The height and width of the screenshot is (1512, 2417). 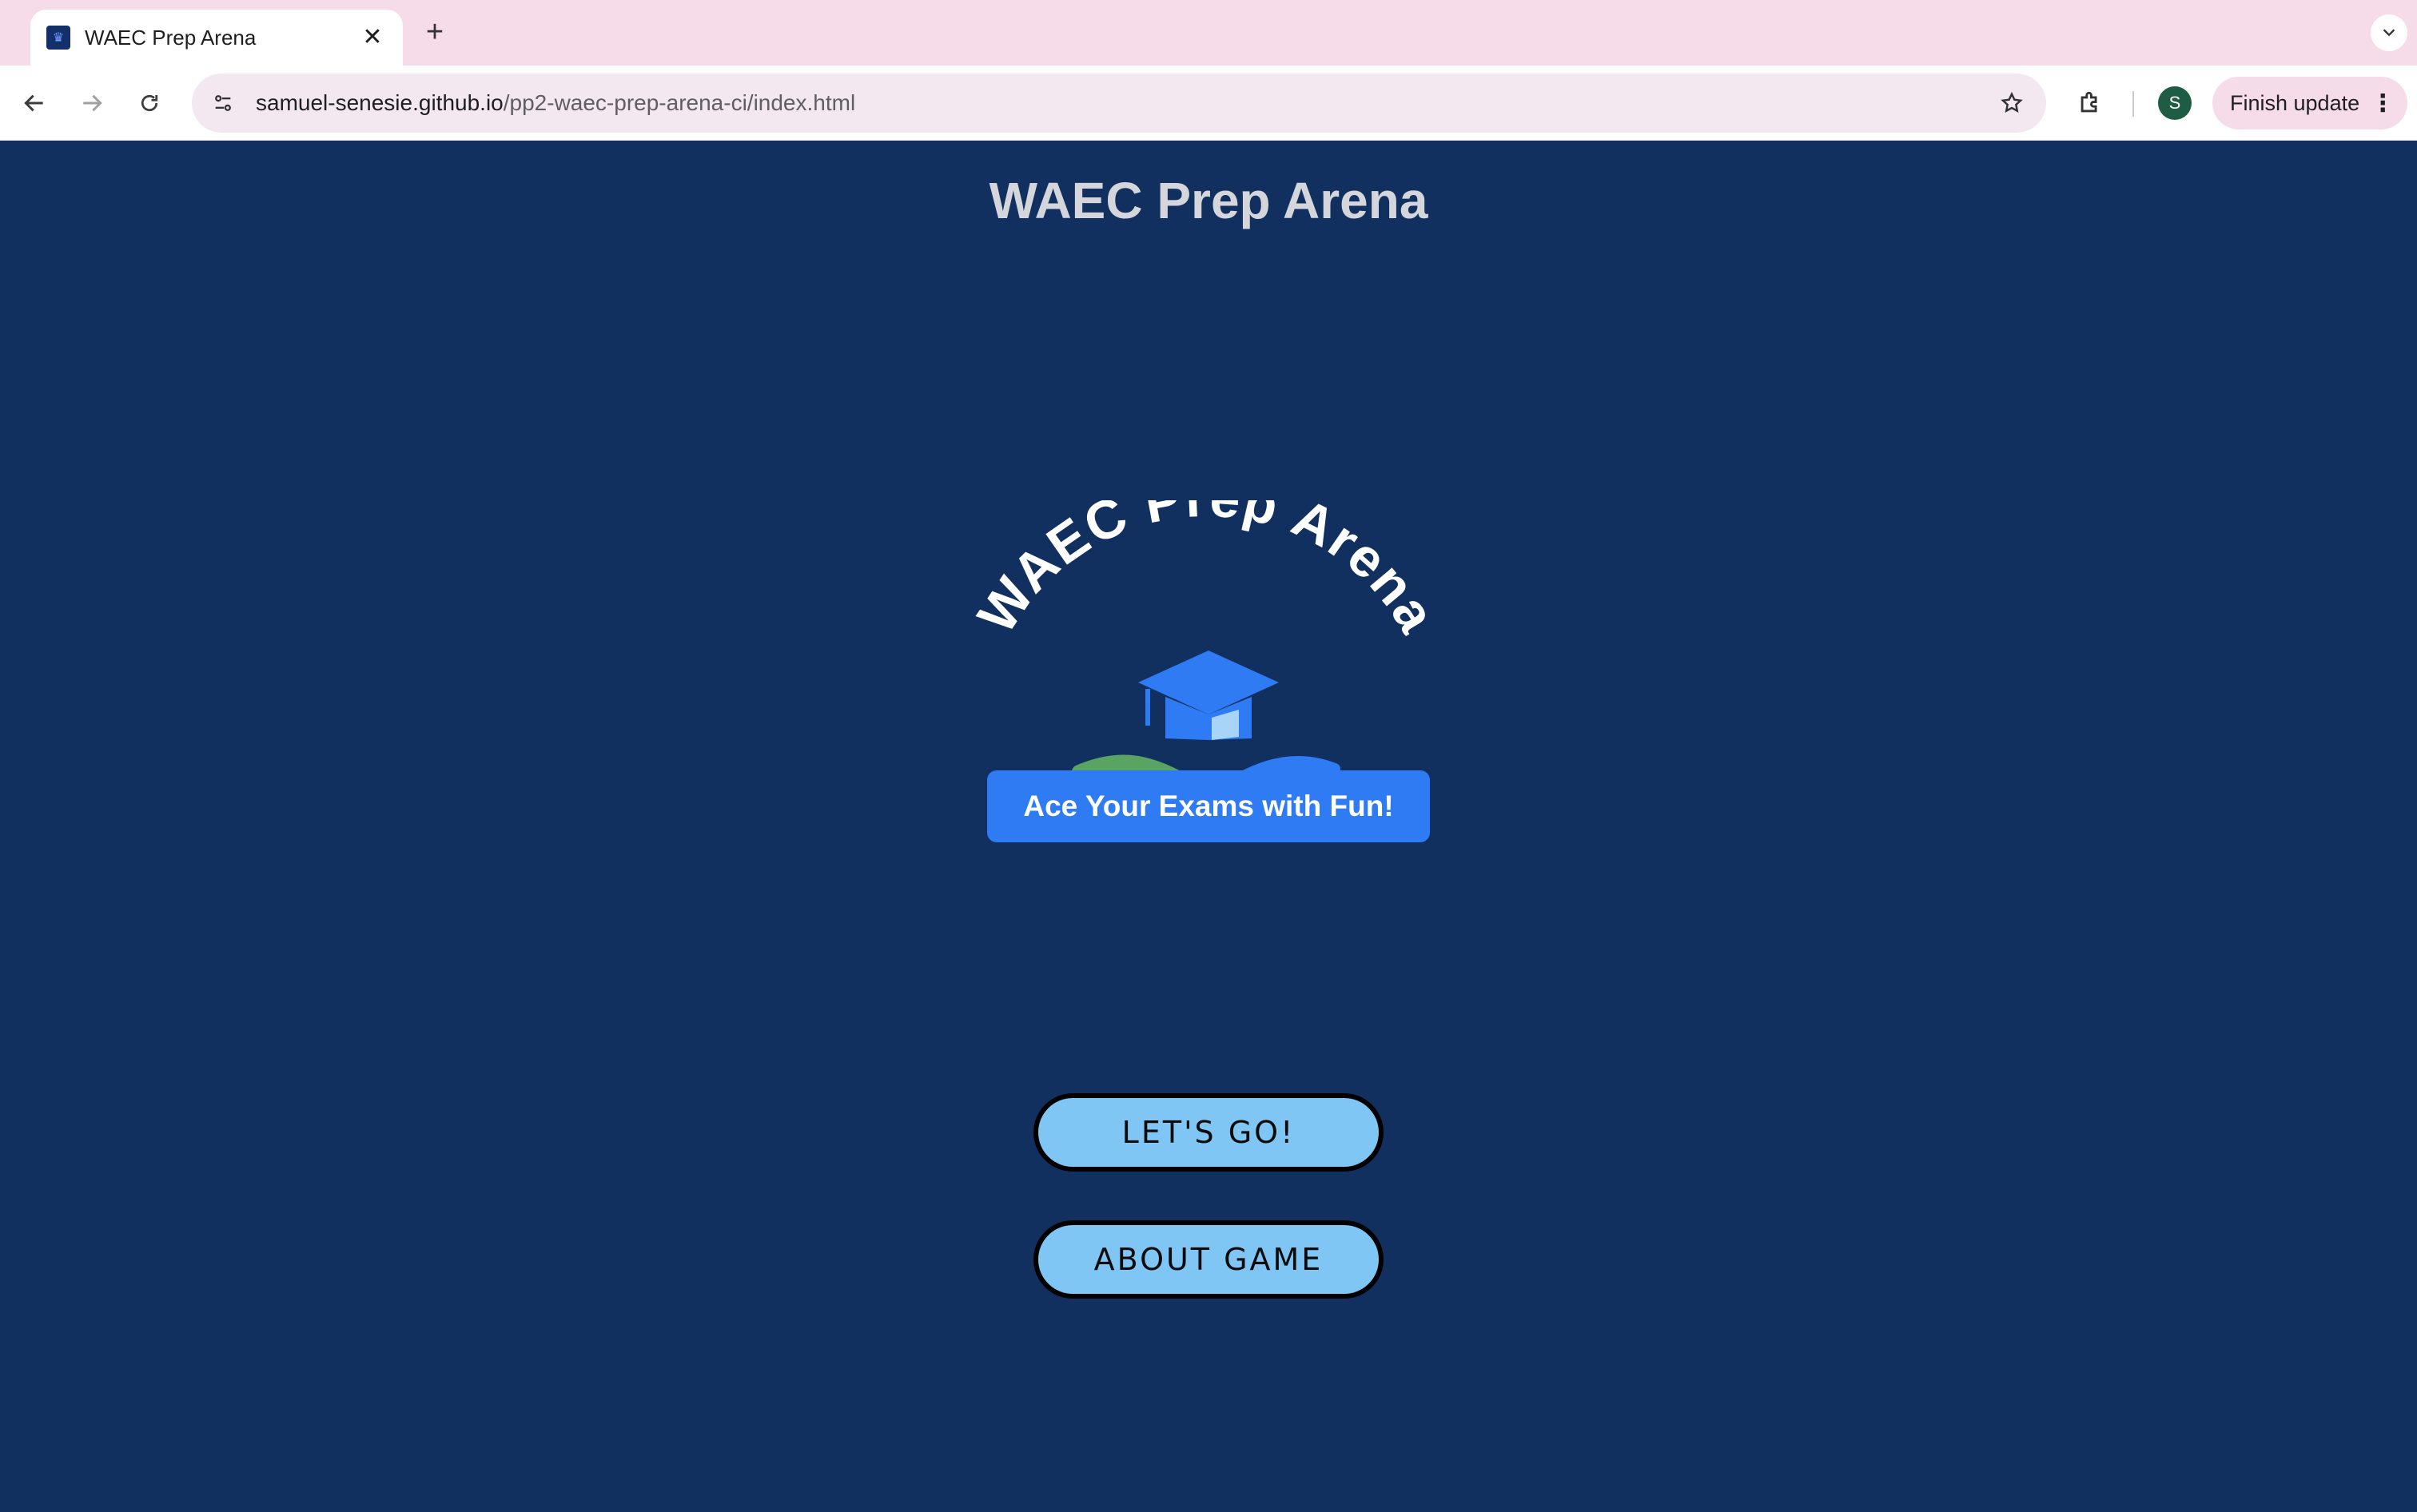 I want to click on extensions-puzzle-icon, so click(x=2090, y=103).